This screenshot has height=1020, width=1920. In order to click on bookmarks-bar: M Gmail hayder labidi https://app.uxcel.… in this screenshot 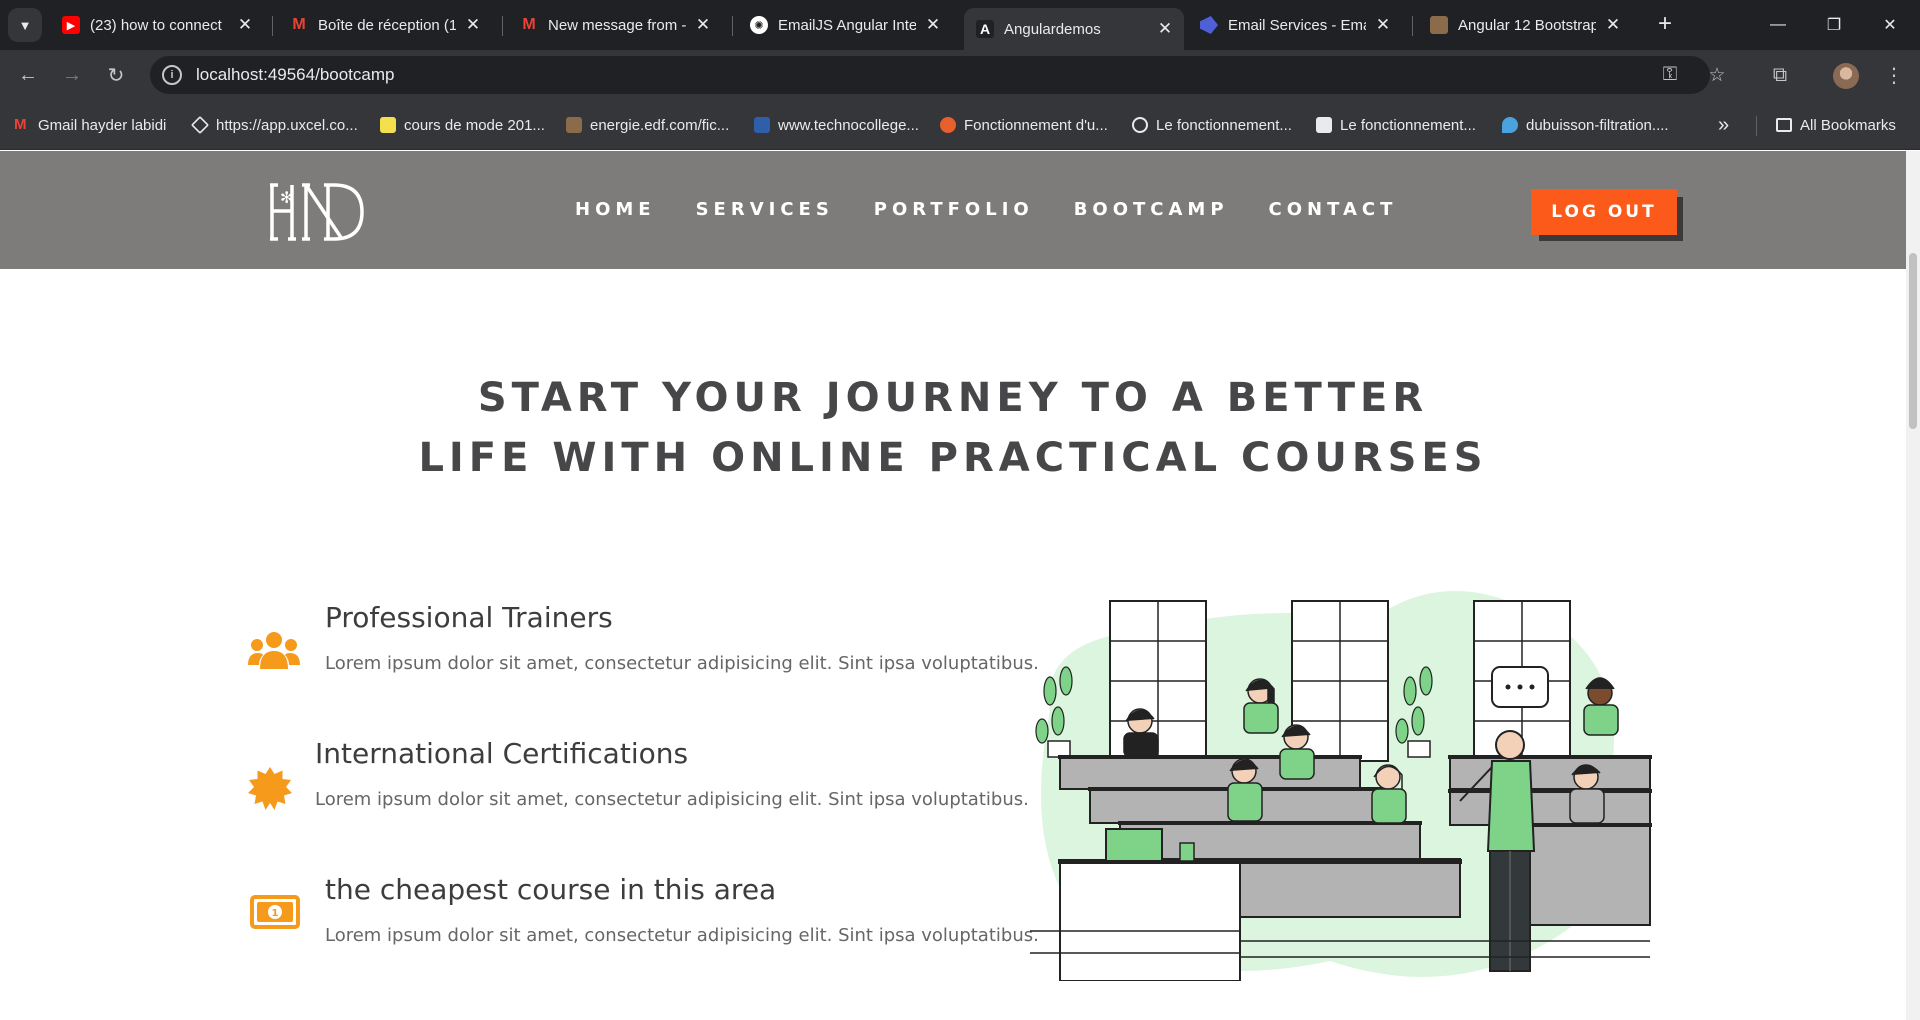, I will do `click(960, 125)`.